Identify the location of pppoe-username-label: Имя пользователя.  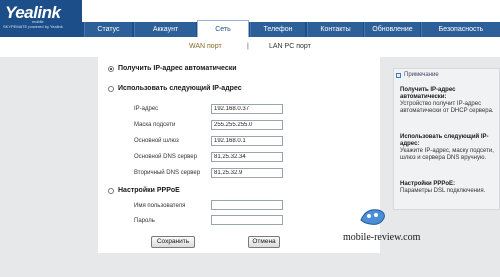
(160, 206).